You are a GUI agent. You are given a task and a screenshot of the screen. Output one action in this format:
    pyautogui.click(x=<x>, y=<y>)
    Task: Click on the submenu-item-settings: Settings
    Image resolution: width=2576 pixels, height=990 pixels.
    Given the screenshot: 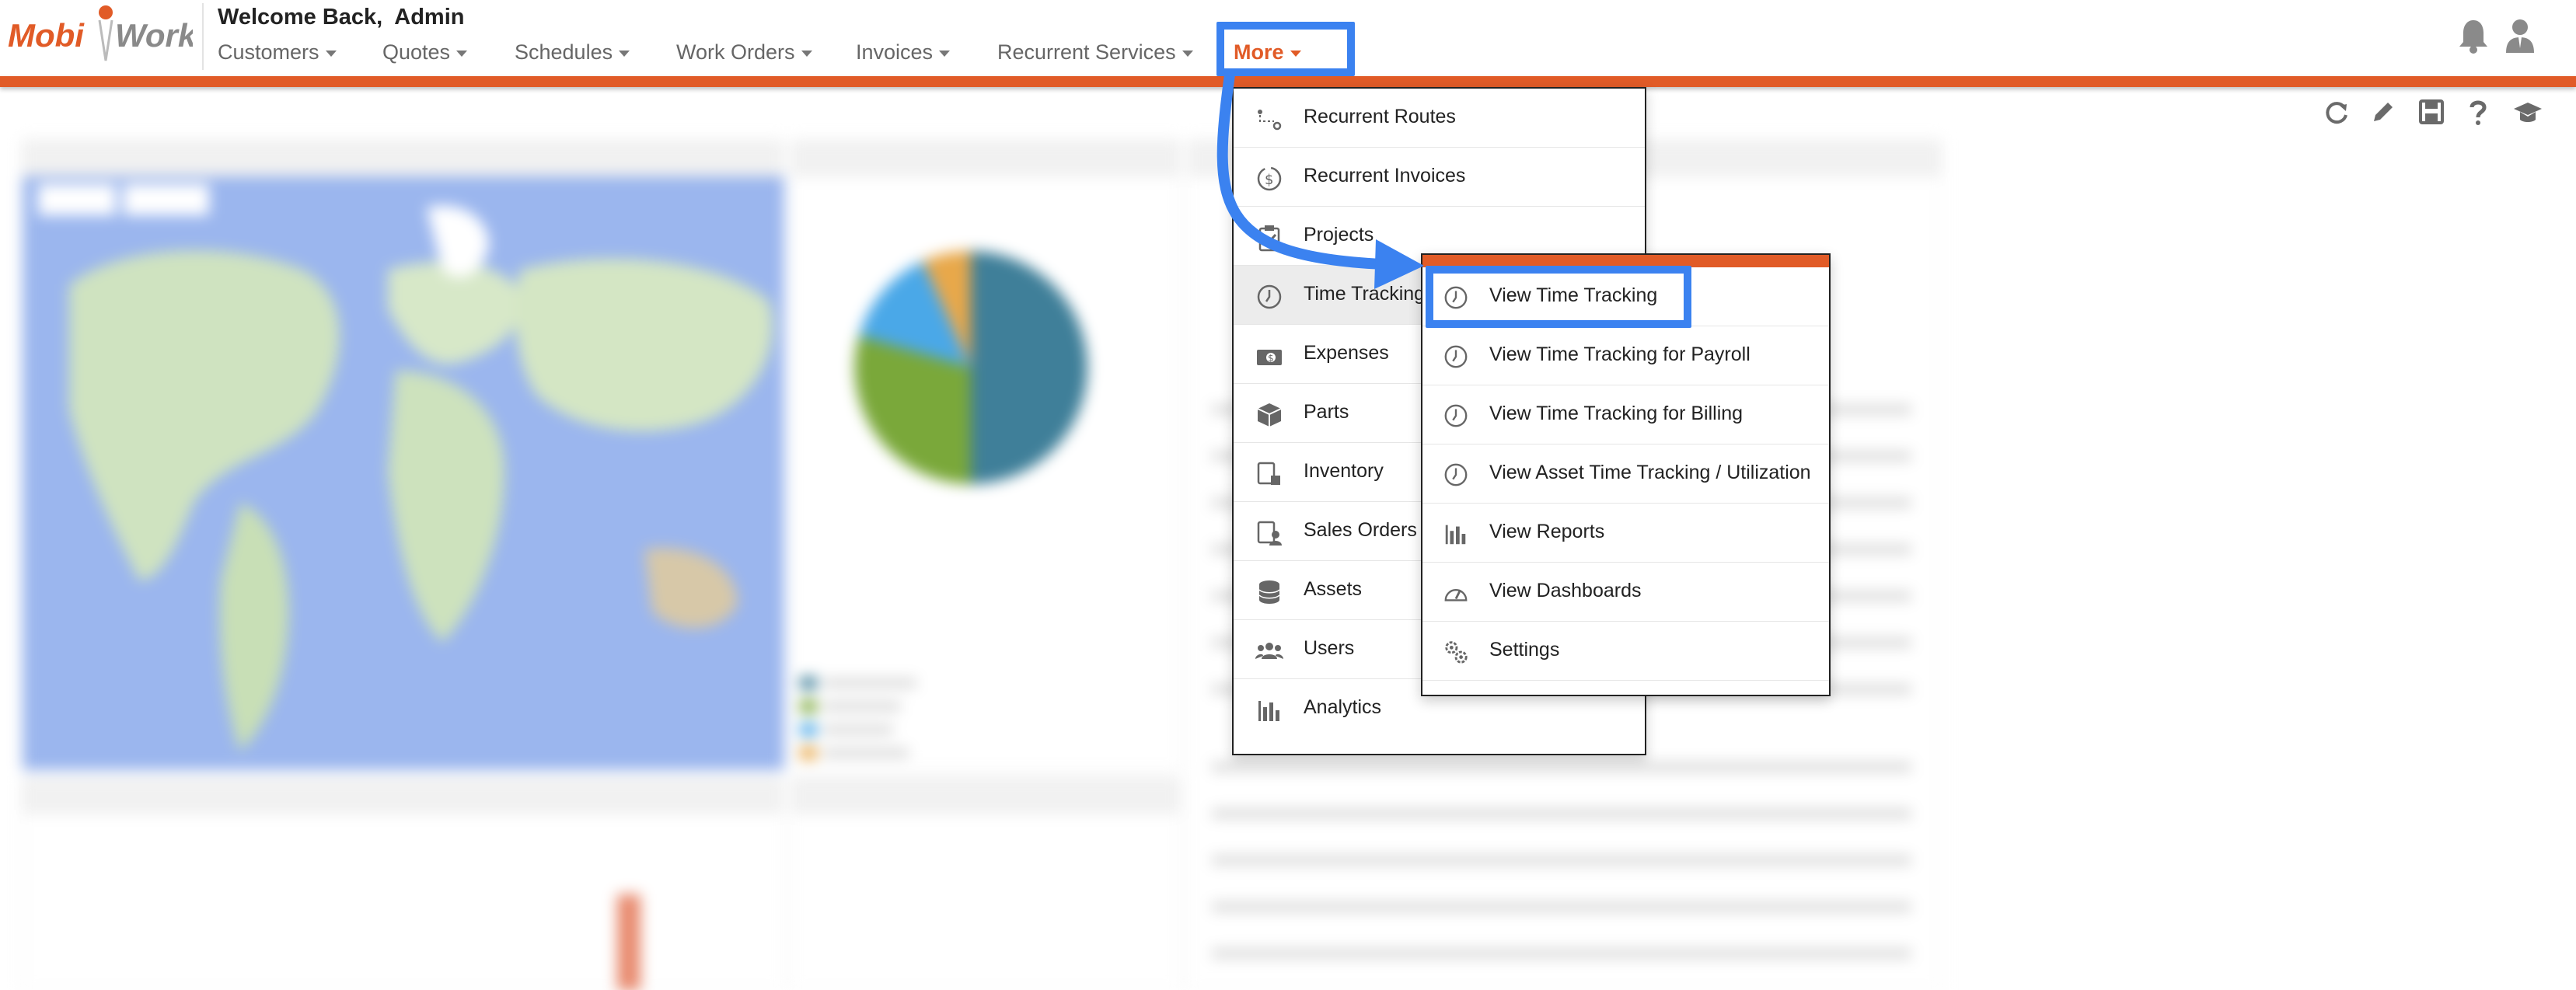 What is the action you would take?
    pyautogui.click(x=1626, y=651)
    